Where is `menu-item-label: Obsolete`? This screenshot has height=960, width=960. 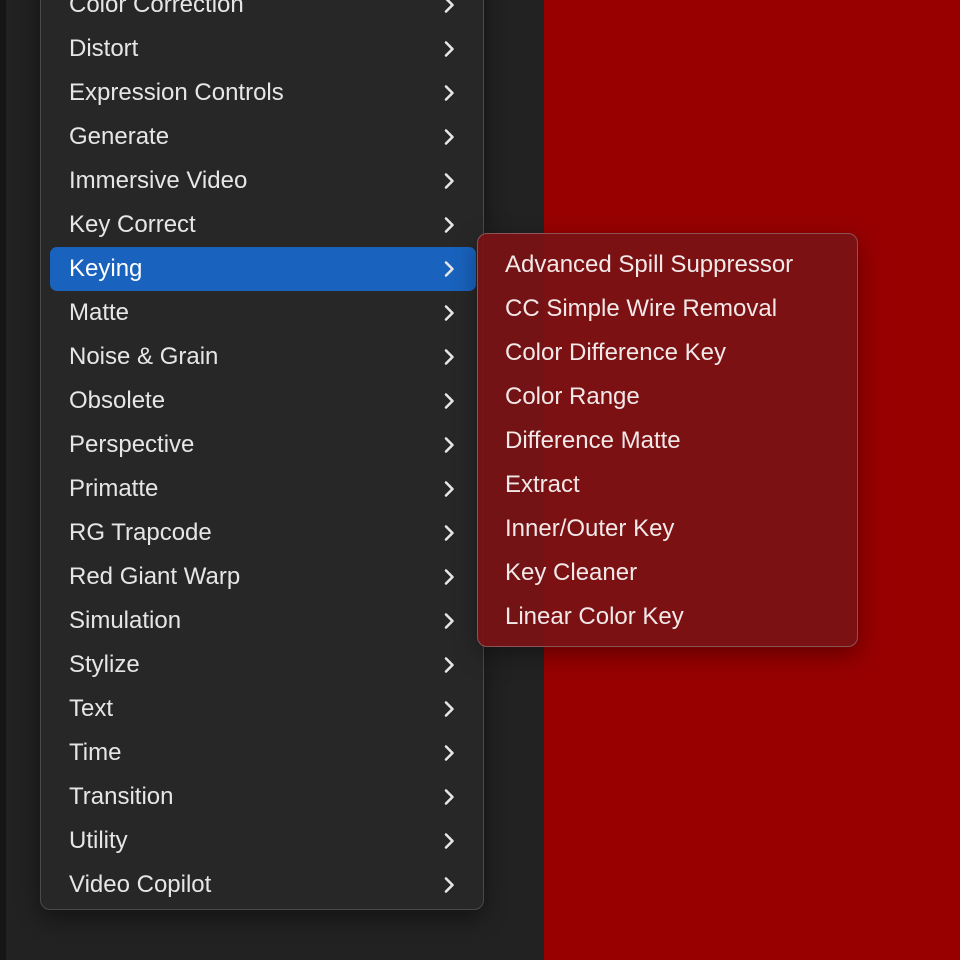 menu-item-label: Obsolete is located at coordinates (117, 400).